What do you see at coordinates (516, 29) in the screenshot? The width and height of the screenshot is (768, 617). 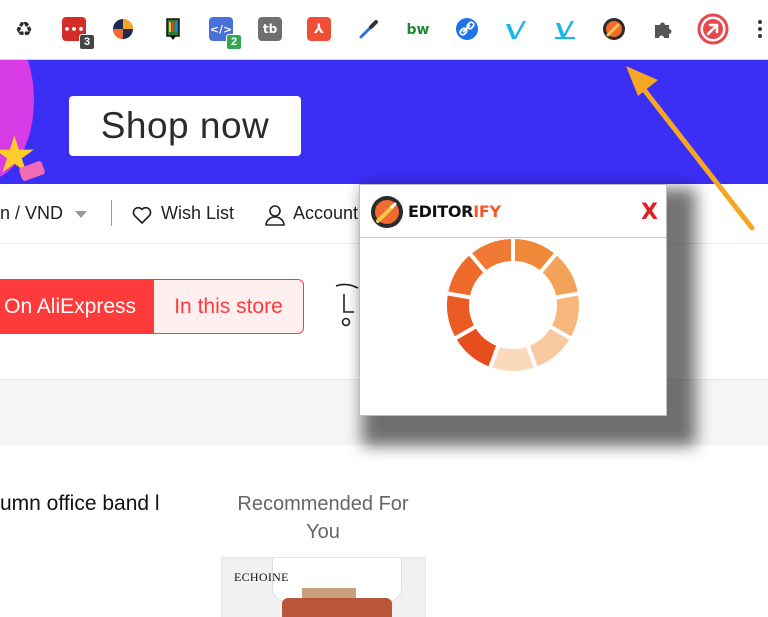 I see `vimeo-extension-icon` at bounding box center [516, 29].